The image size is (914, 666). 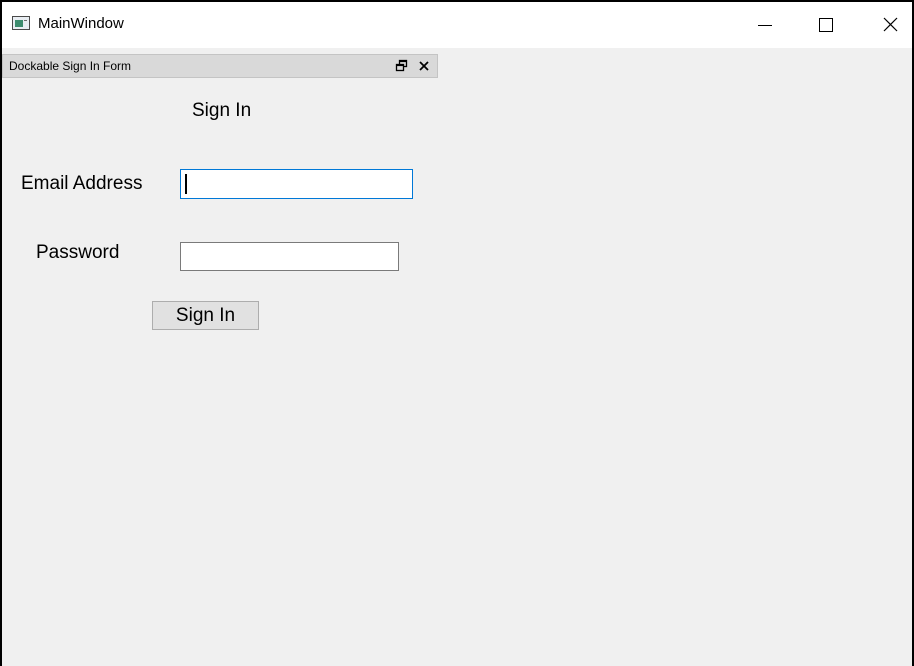 I want to click on maximize-icon, so click(x=826, y=25).